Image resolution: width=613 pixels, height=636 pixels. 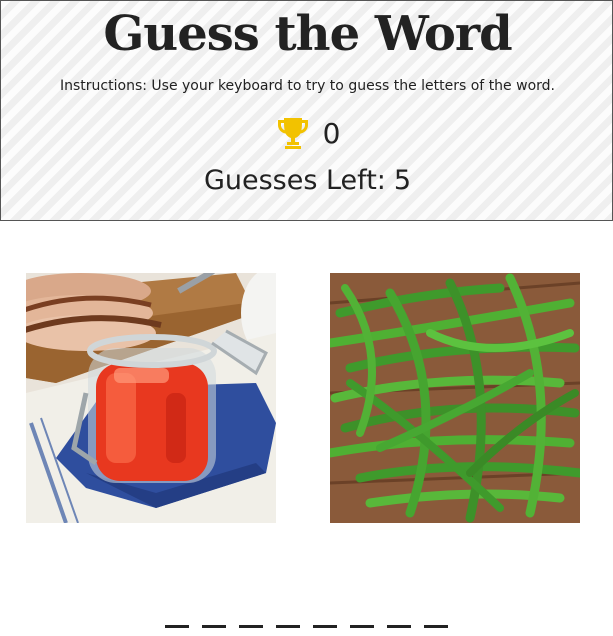 What do you see at coordinates (402, 180) in the screenshot?
I see `guesses-value: 5` at bounding box center [402, 180].